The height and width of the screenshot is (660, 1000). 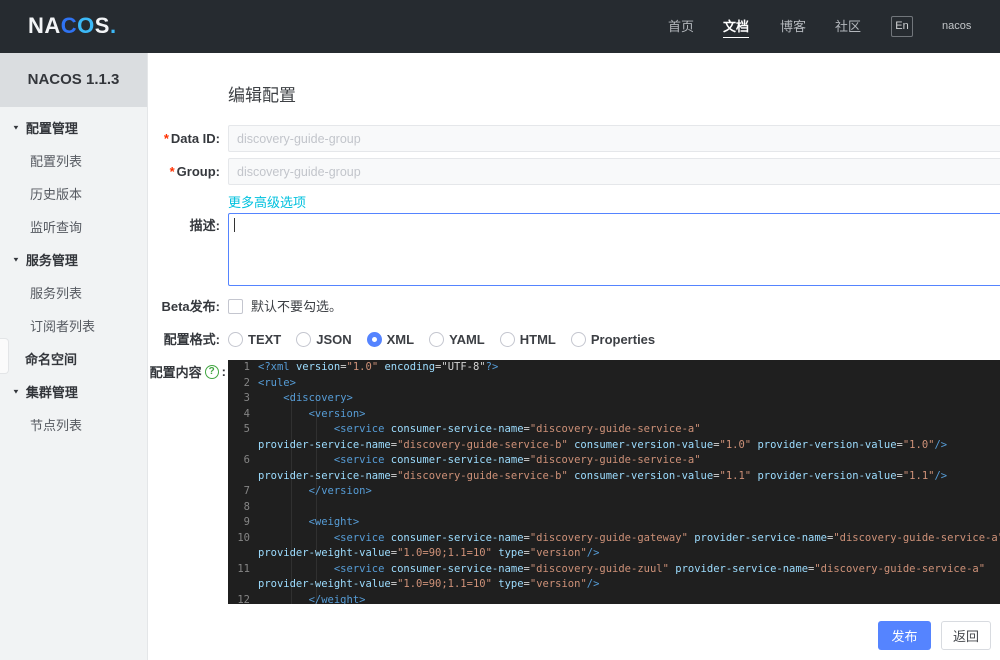 What do you see at coordinates (390, 339) in the screenshot?
I see `format-radio-xml: XML` at bounding box center [390, 339].